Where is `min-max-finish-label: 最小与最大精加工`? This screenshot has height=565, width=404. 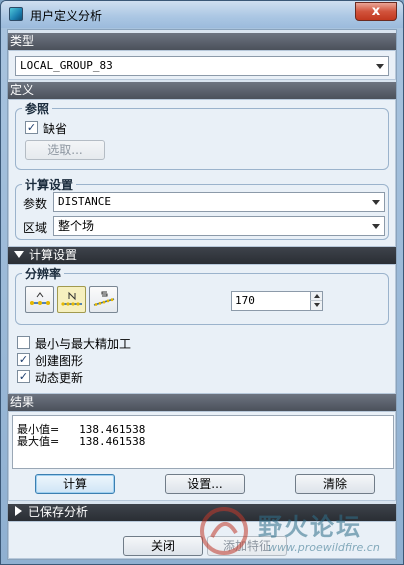 min-max-finish-label: 最小与最大精加工 is located at coordinates (83, 344).